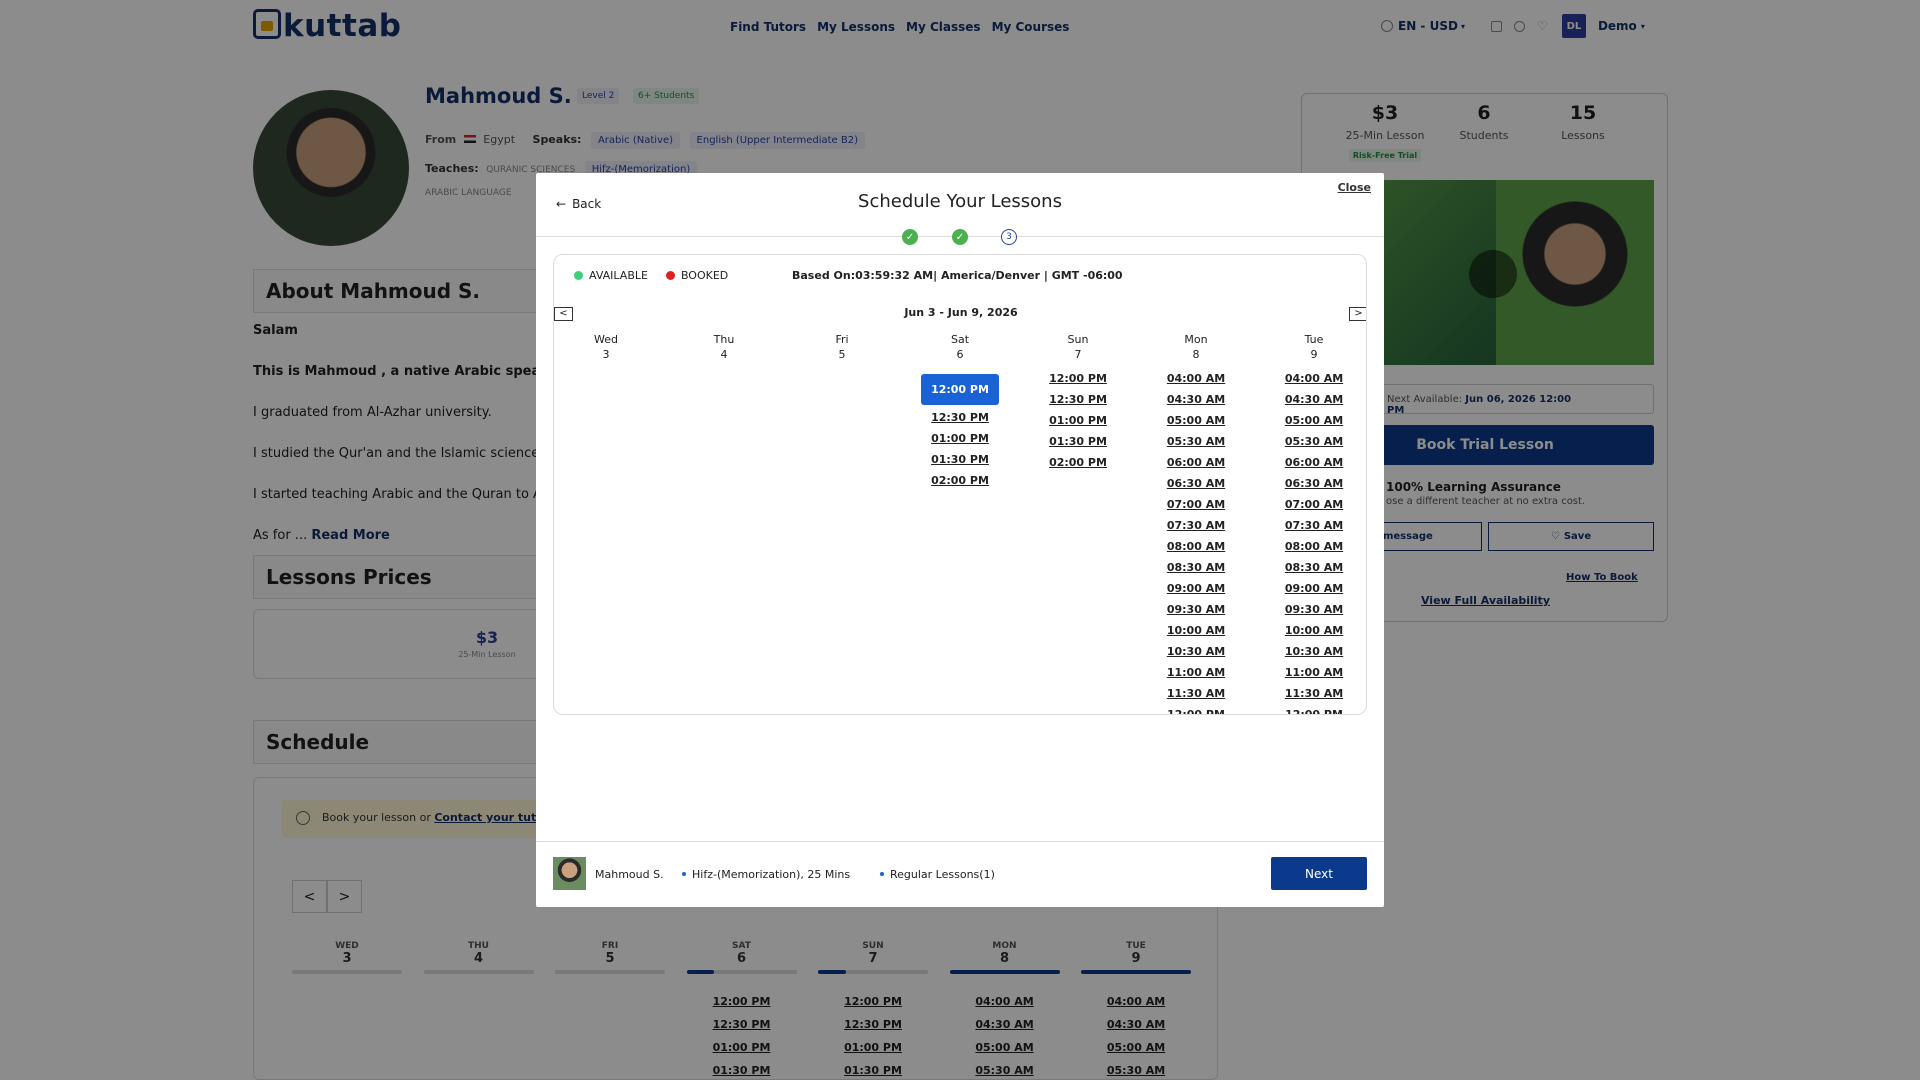  What do you see at coordinates (1354, 187) in the screenshot?
I see `close-button: Close` at bounding box center [1354, 187].